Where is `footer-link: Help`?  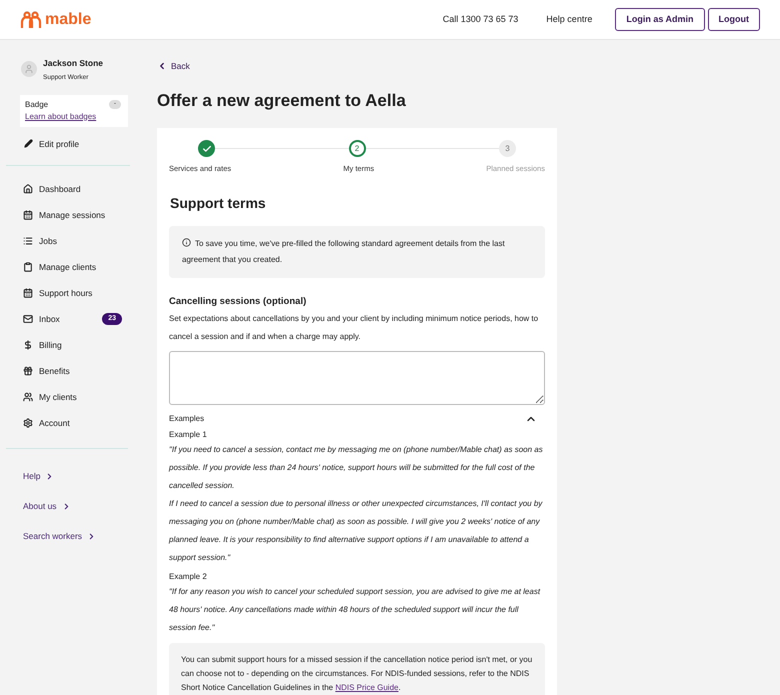 footer-link: Help is located at coordinates (65, 476).